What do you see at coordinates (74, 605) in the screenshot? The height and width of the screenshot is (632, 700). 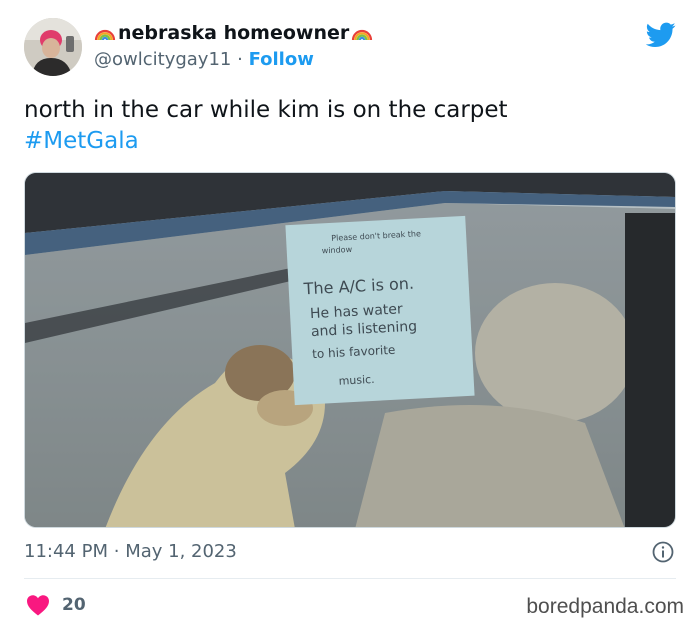 I see `like-count: 20` at bounding box center [74, 605].